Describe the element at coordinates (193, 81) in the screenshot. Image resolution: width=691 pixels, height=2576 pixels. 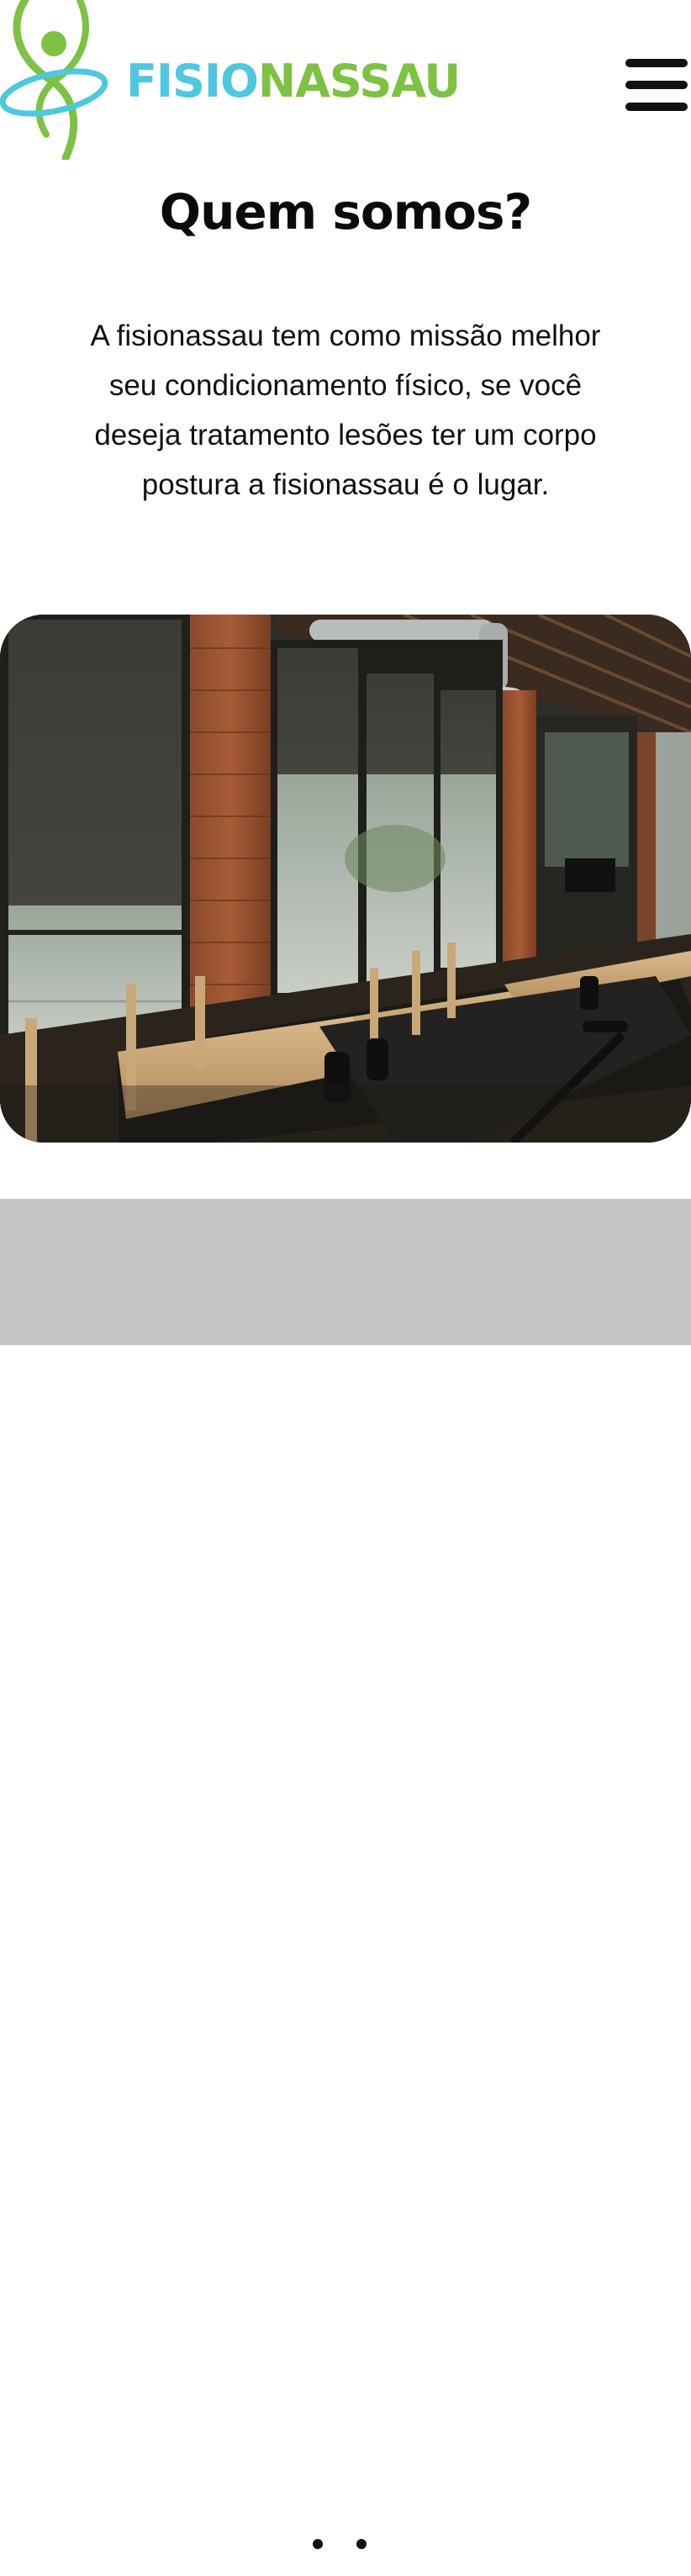
I see `brand-name-part1: FISIO` at that location.